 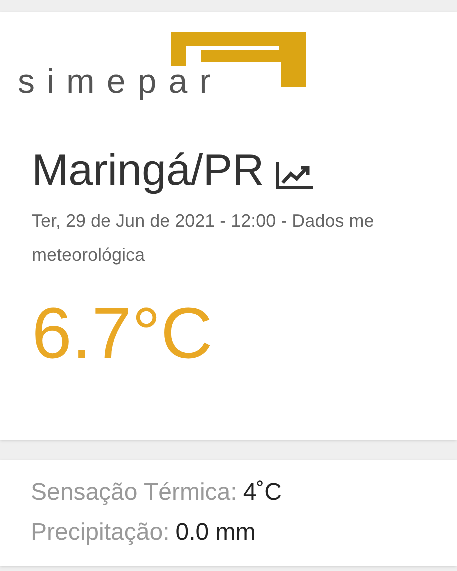 What do you see at coordinates (262, 493) in the screenshot?
I see `detail-value: 4˚C` at bounding box center [262, 493].